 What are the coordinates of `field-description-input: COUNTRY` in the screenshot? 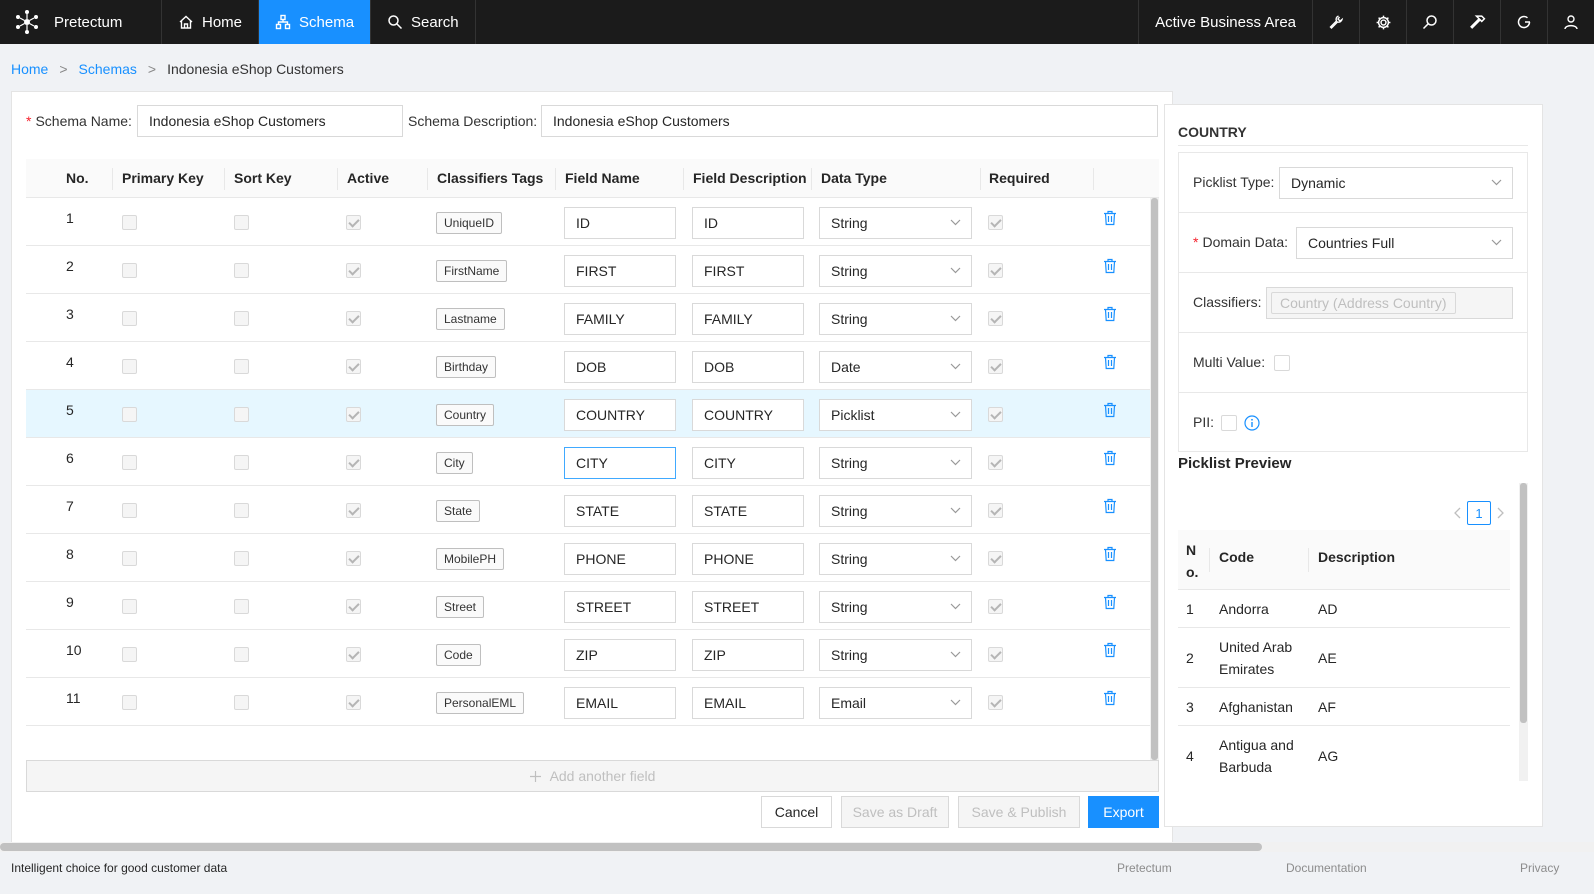 It's located at (748, 415).